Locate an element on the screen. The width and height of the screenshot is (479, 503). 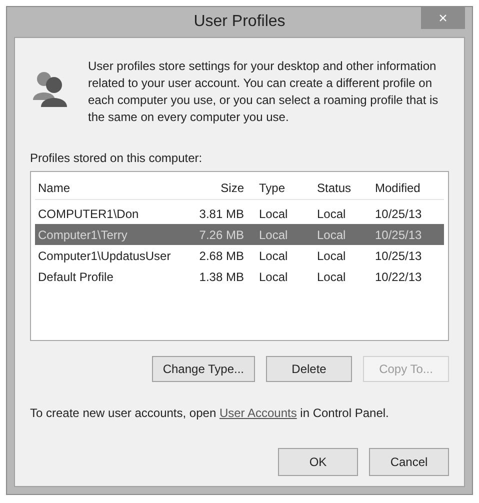
description-text: User profiles store settings for your desktop and other information related to your user account. You can create a different profile on each computer you use, or you can select a roaming profile that is the same on every computer you use. is located at coordinates (264, 92).